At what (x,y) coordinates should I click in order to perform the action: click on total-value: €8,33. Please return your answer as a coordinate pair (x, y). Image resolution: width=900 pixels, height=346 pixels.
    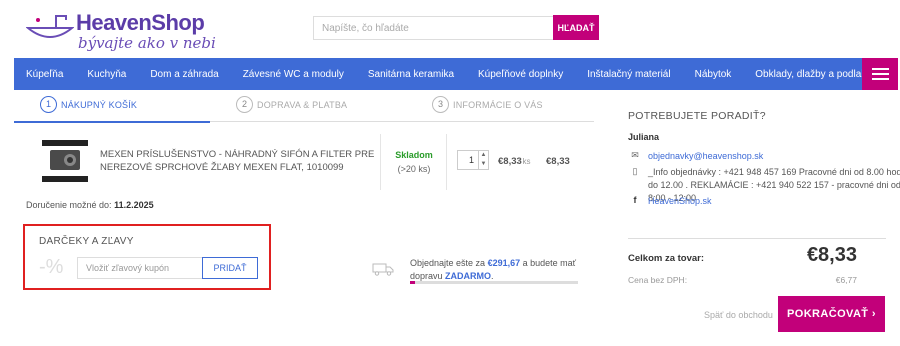
    Looking at the image, I should click on (831, 255).